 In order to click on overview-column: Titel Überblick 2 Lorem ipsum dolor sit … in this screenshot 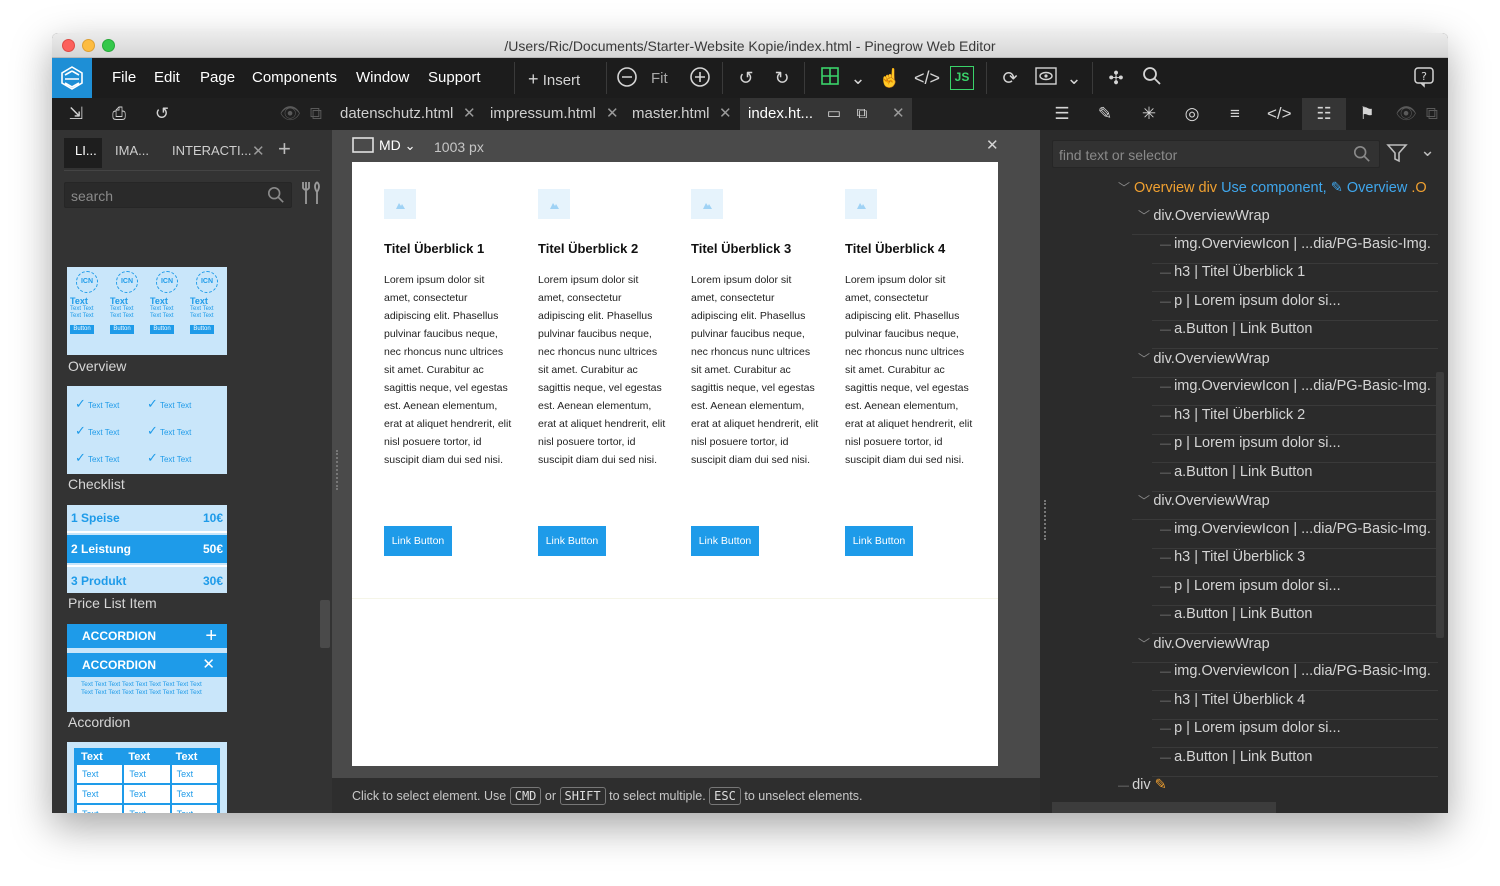, I will do `click(603, 372)`.